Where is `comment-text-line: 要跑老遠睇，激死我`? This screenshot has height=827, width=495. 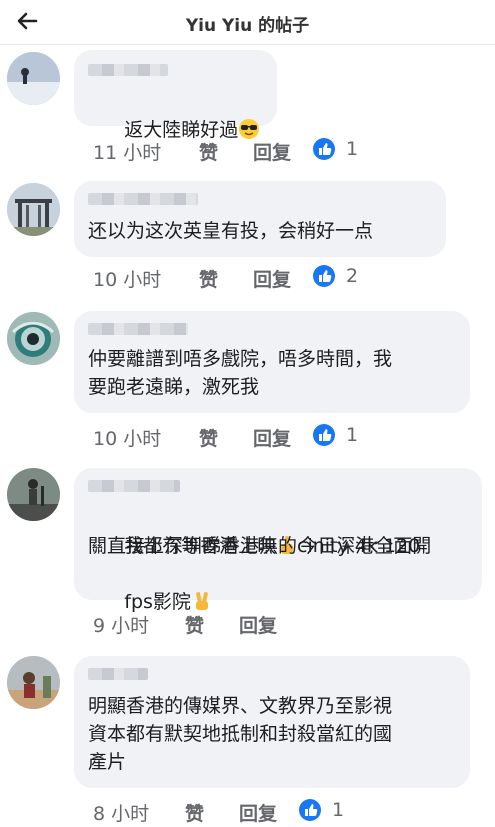 comment-text-line: 要跑老遠睇，激死我 is located at coordinates (174, 387).